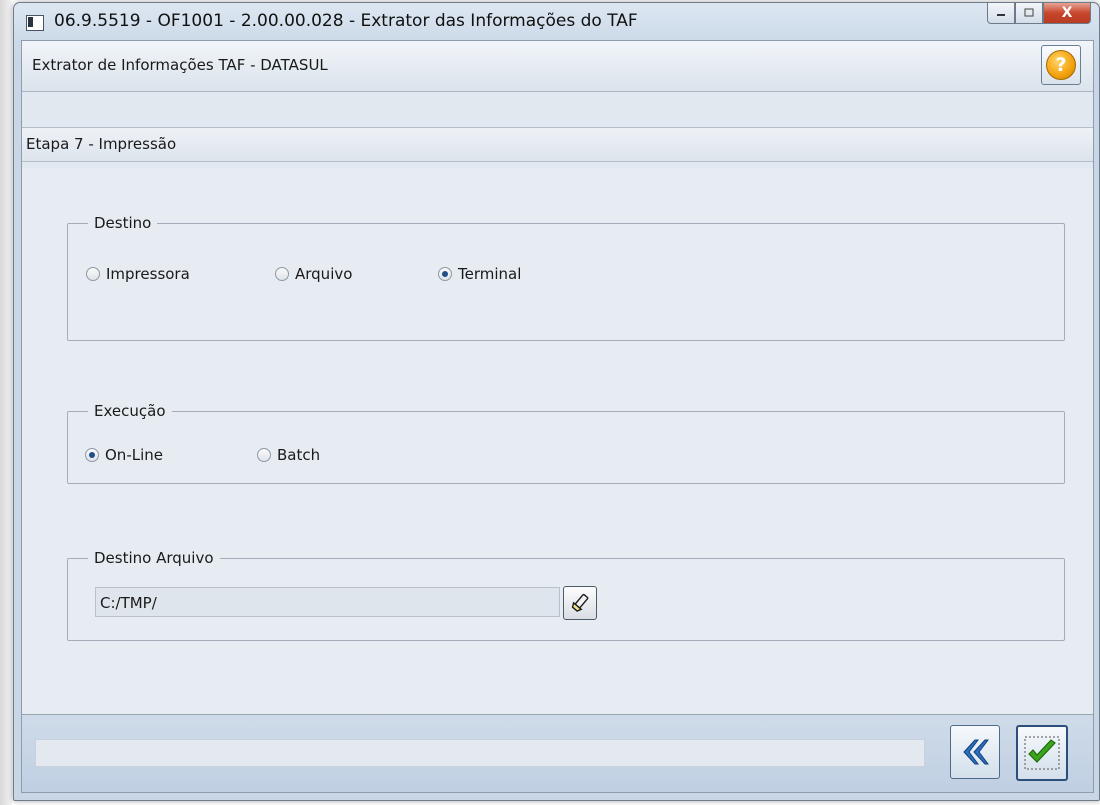 The width and height of the screenshot is (1100, 805). I want to click on radio-batch-dot, so click(264, 455).